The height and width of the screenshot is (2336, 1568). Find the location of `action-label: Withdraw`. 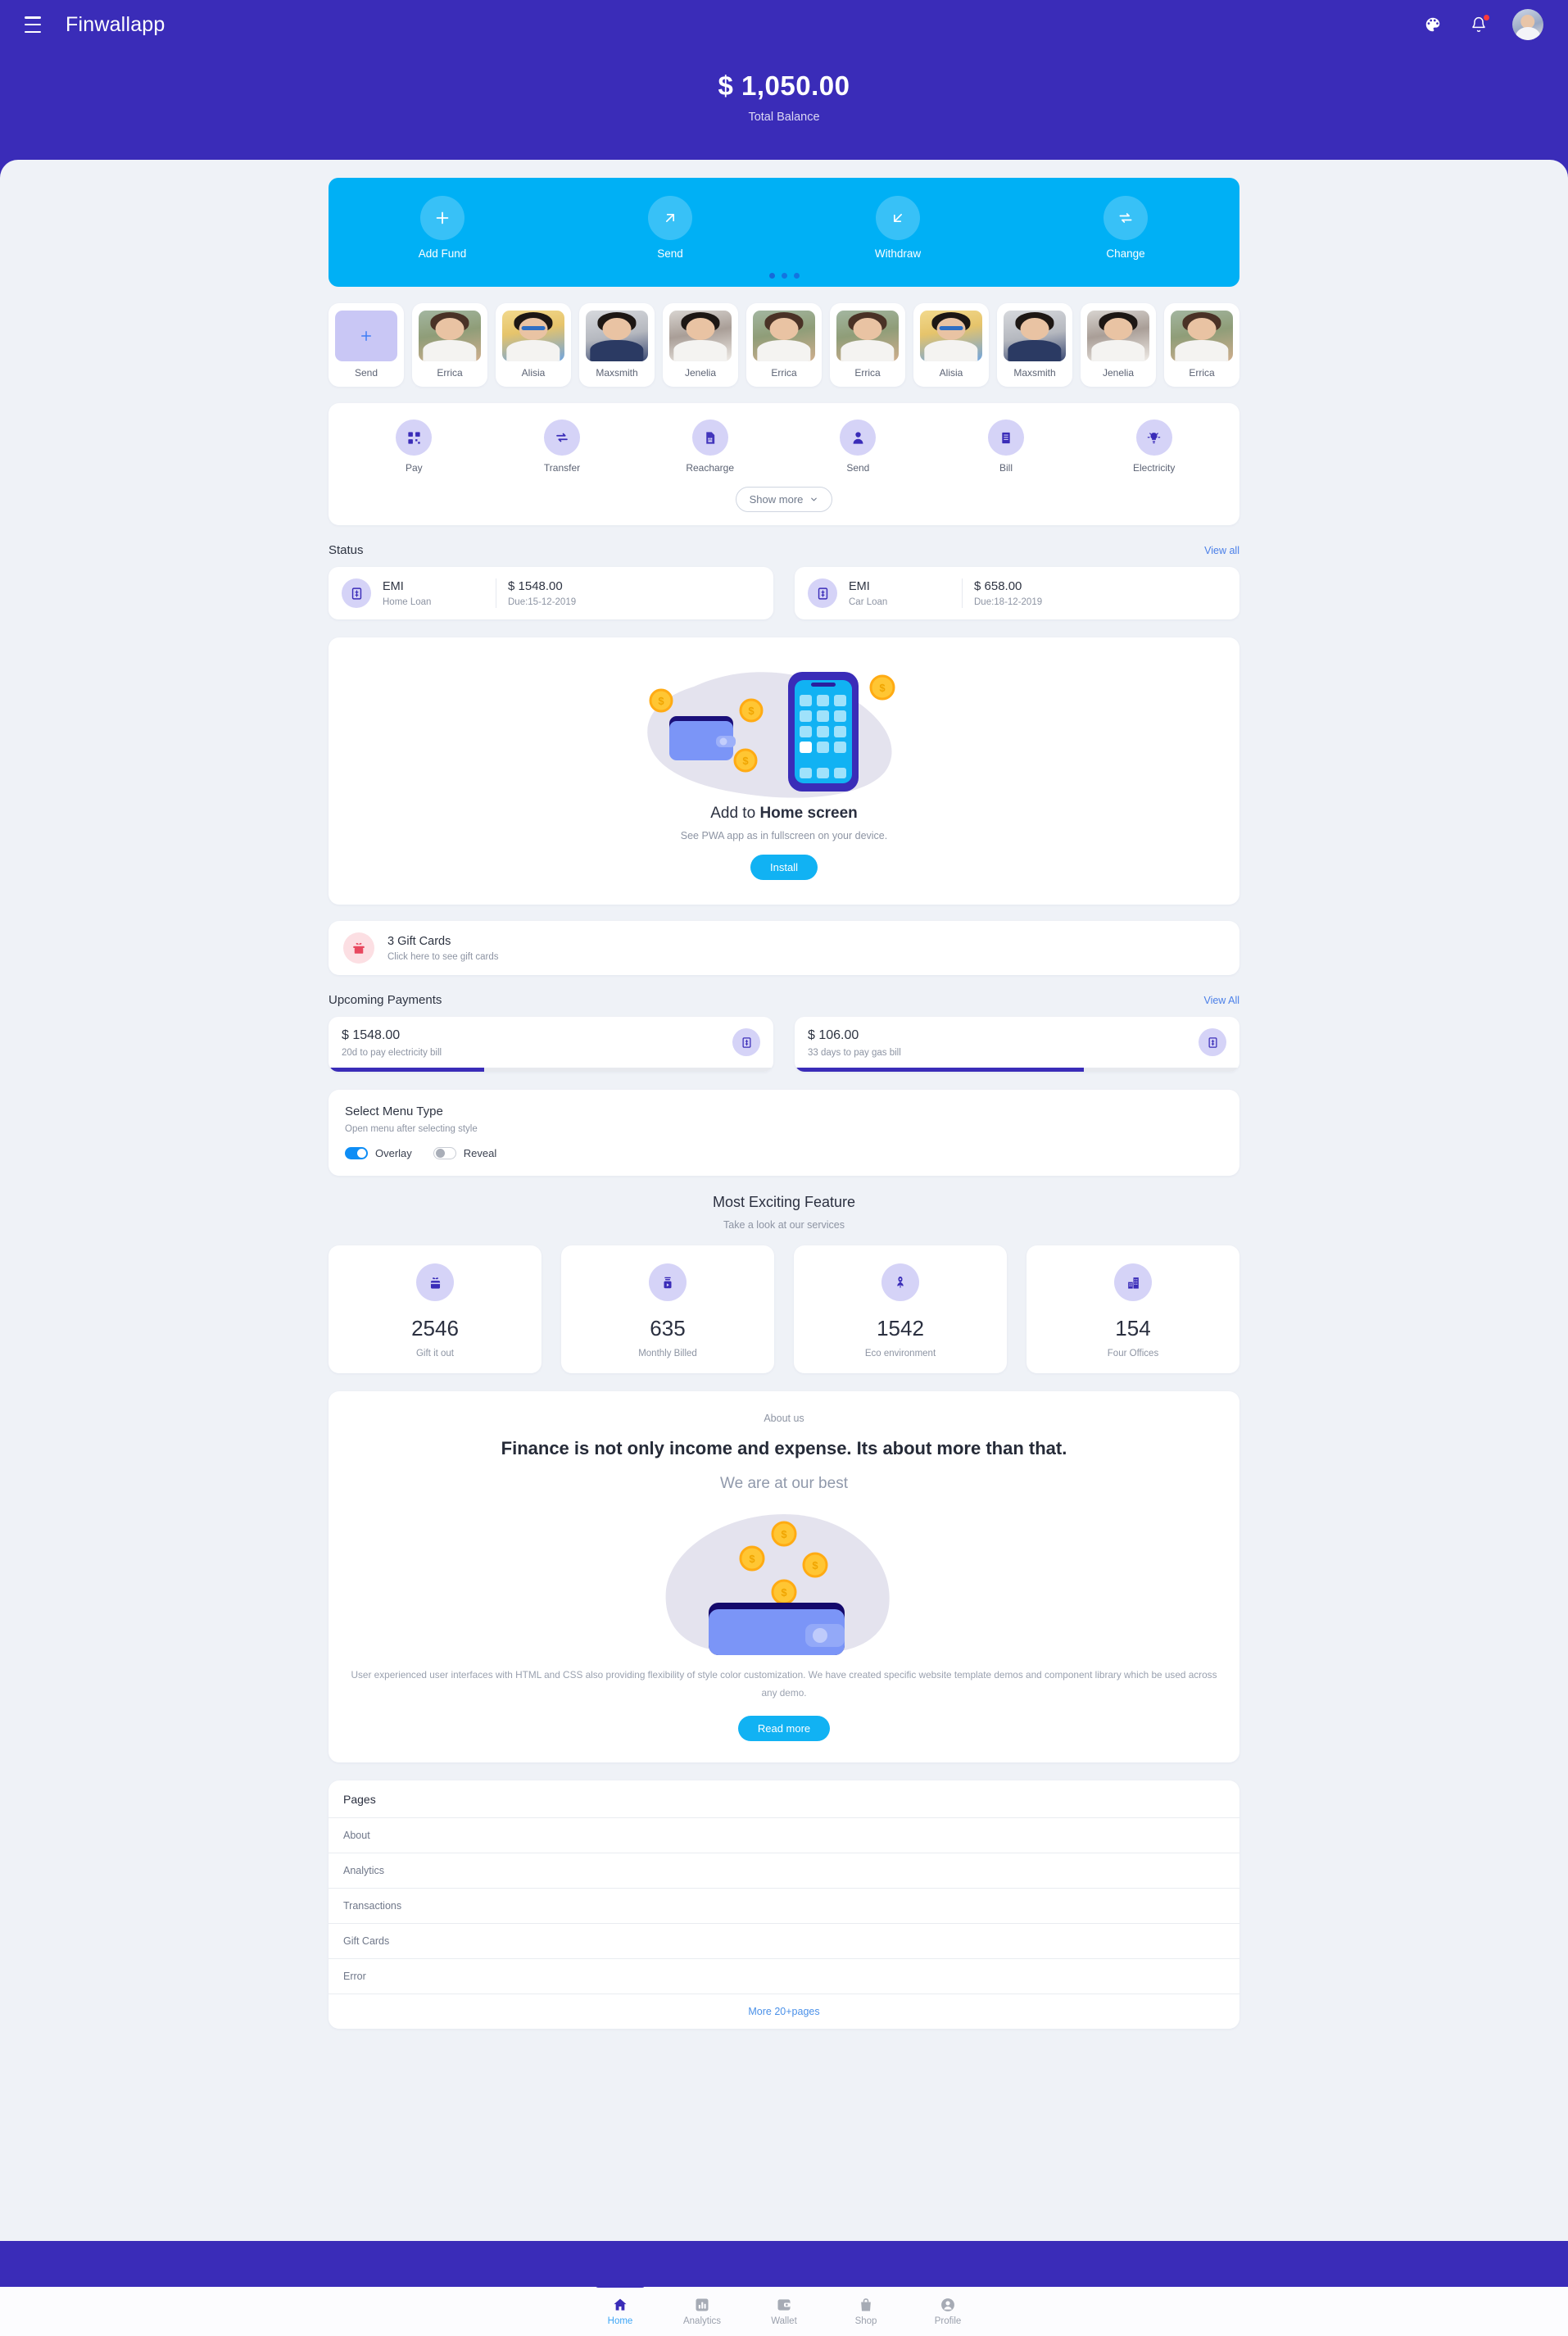

action-label: Withdraw is located at coordinates (898, 253).